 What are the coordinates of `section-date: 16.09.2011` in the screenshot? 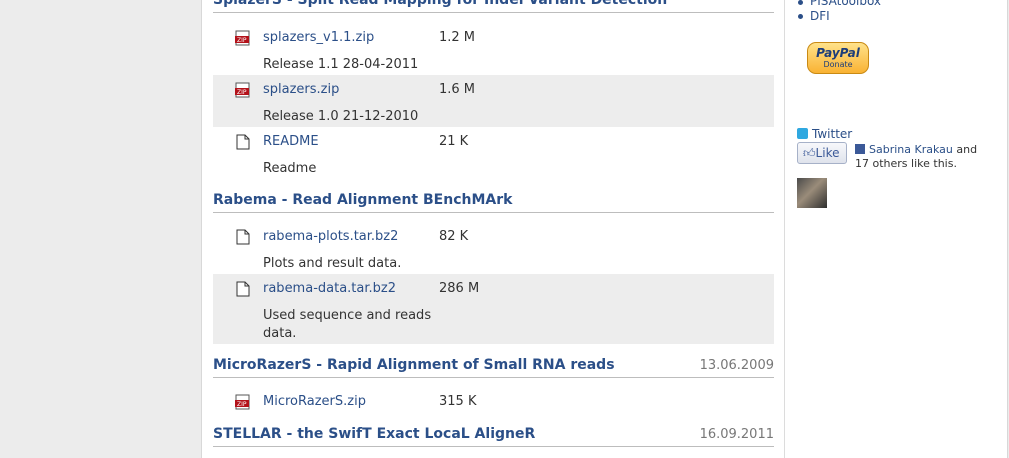 It's located at (736, 434).